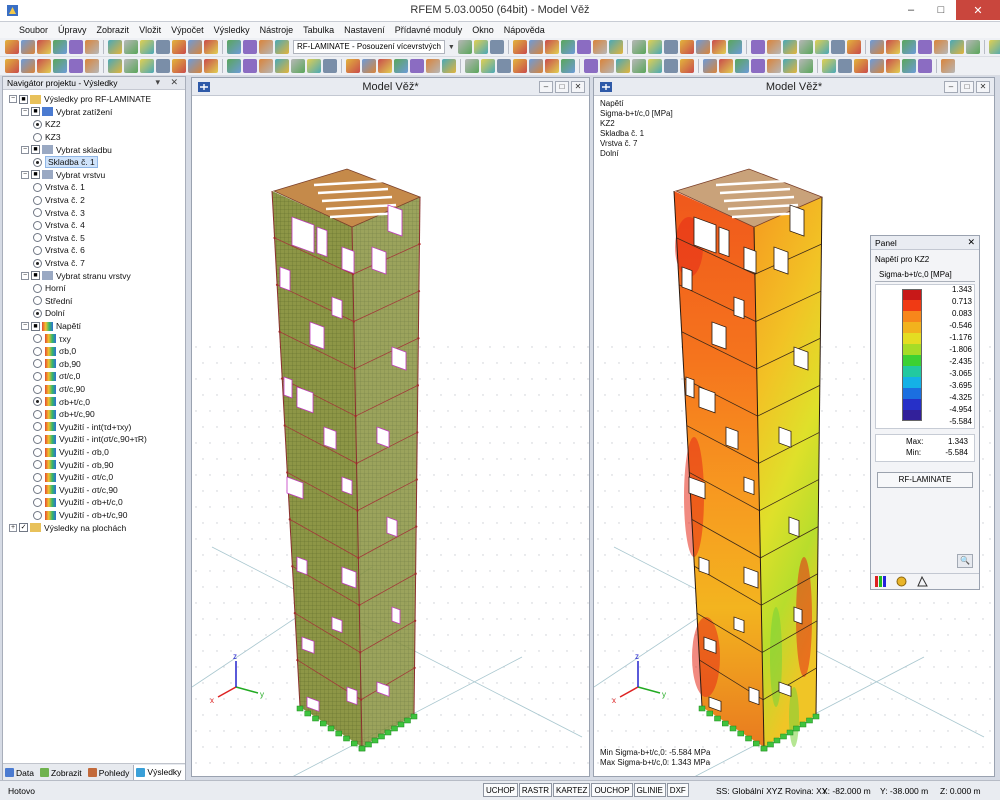  What do you see at coordinates (369, 47) in the screenshot?
I see `module-combo: RF-LAMINATE - Posouzení vícevrstvých` at bounding box center [369, 47].